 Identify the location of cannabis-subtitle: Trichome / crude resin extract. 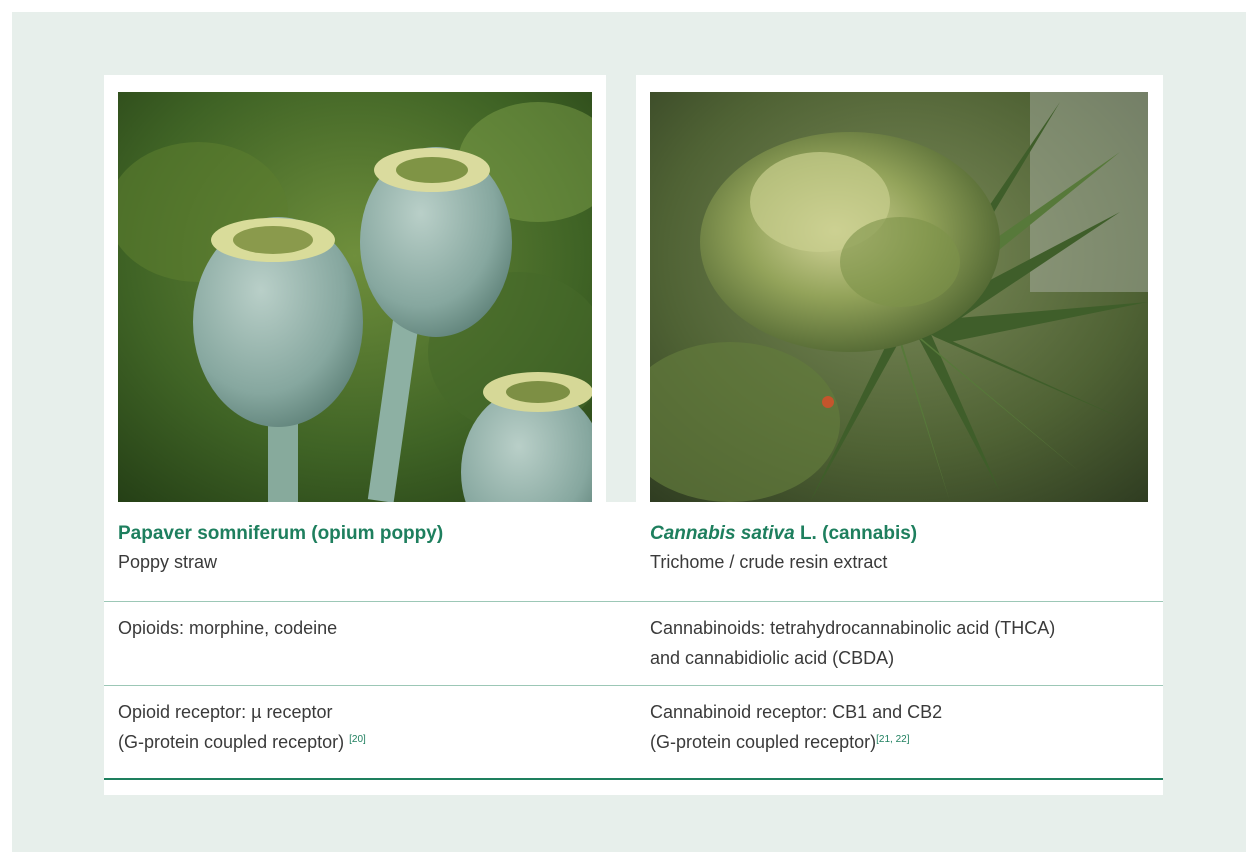
(769, 562).